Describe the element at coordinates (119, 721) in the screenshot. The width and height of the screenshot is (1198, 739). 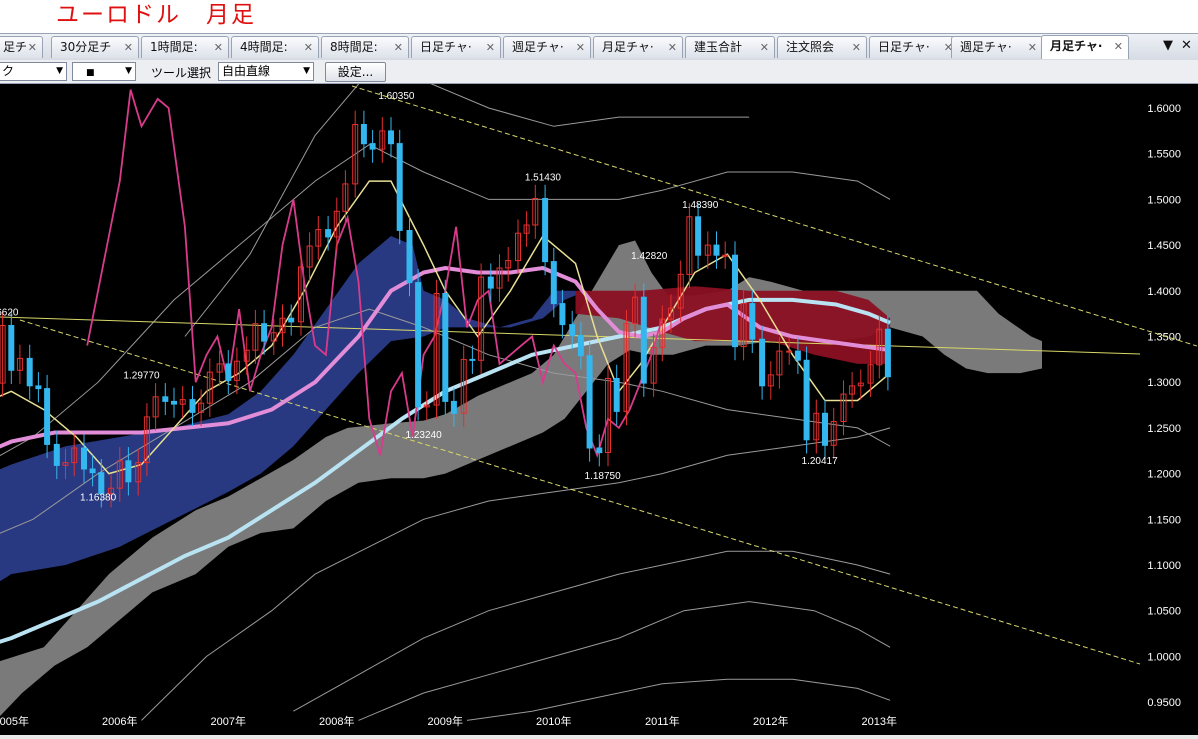
I see `x-tick-label: 2006年` at that location.